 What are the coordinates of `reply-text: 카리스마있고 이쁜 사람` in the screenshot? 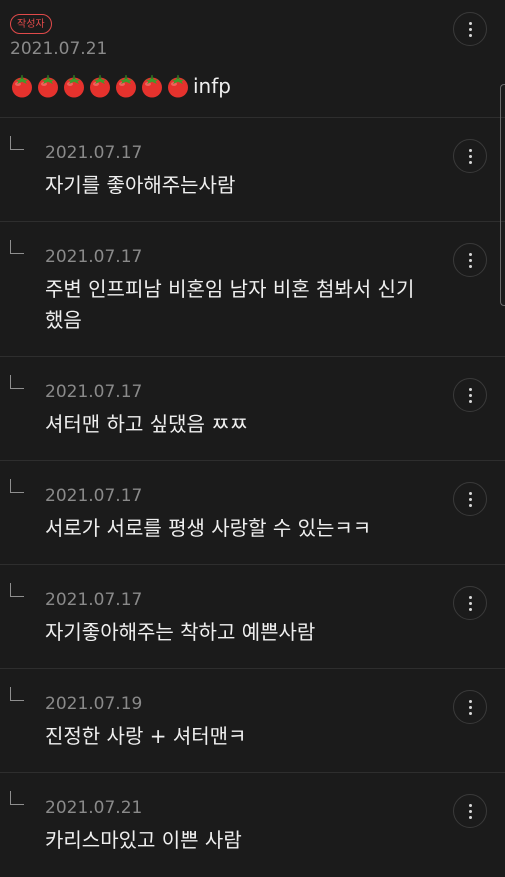 It's located at (143, 840).